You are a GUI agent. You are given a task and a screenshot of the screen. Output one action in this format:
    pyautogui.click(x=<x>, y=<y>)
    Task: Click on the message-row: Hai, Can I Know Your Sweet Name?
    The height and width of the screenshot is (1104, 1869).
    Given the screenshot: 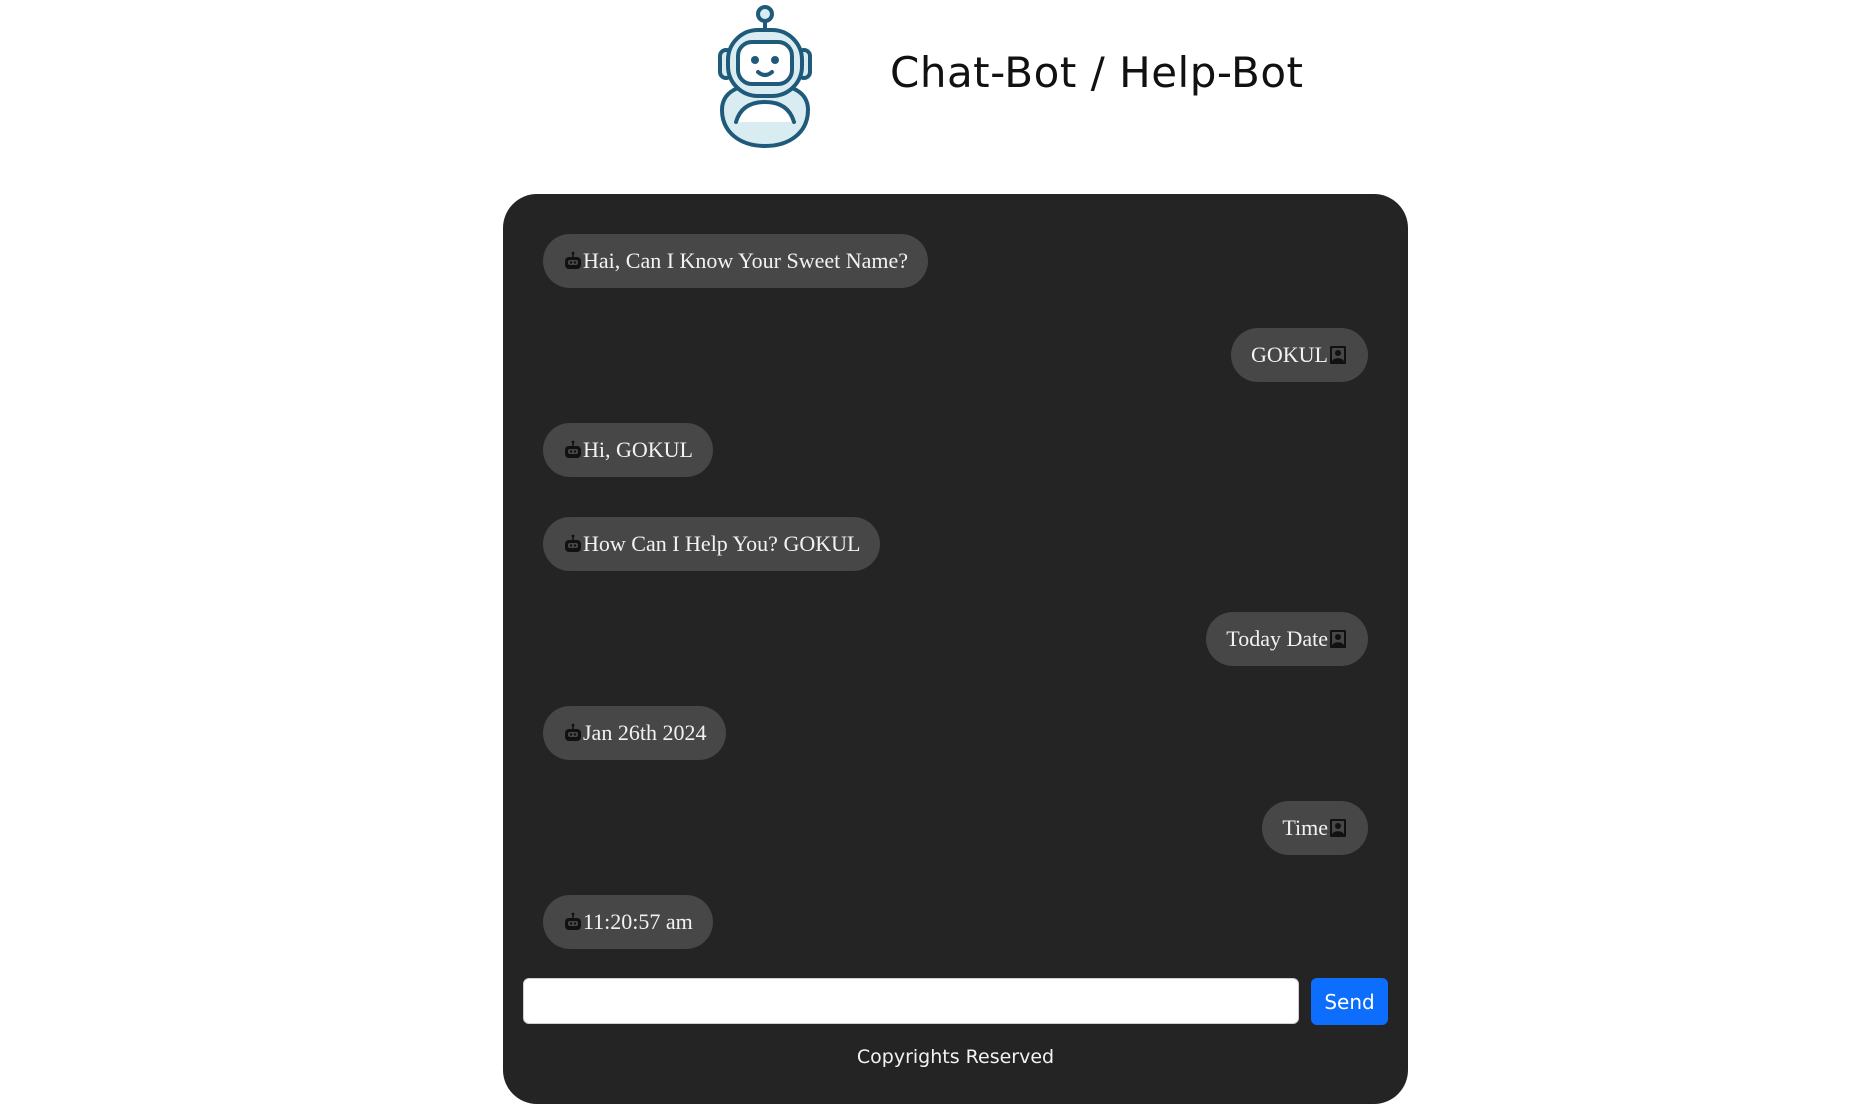 What is the action you would take?
    pyautogui.click(x=955, y=261)
    